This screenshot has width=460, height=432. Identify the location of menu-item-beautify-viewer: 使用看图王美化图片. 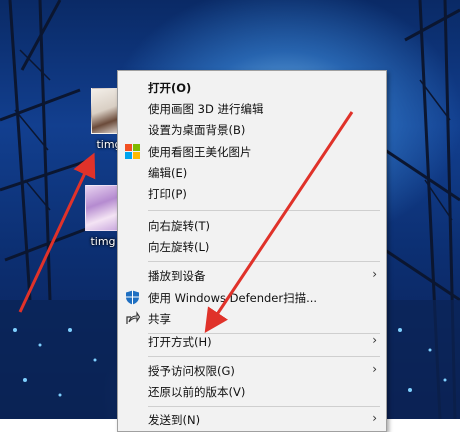
(252, 151).